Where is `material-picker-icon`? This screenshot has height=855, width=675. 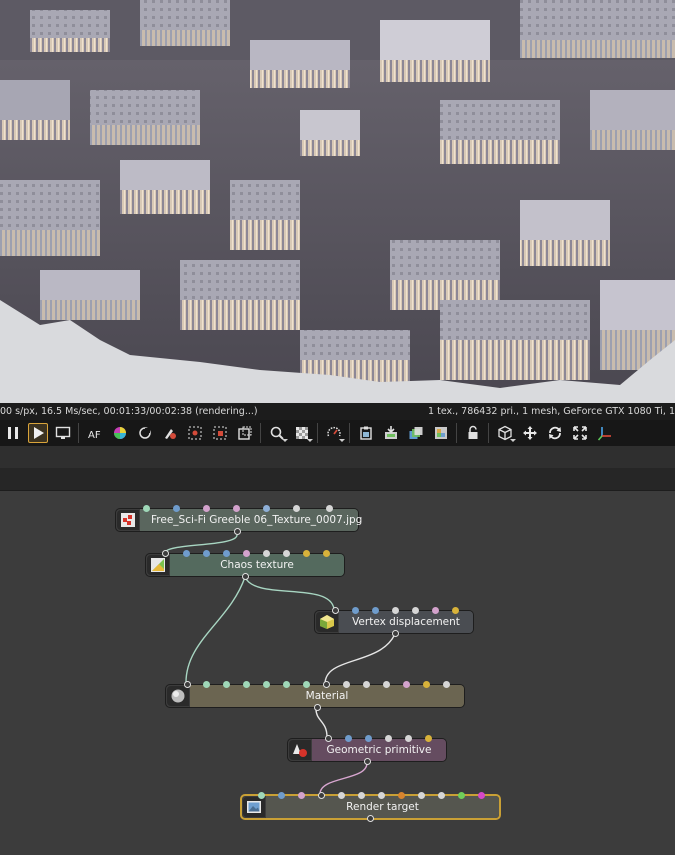
material-picker-icon is located at coordinates (170, 433).